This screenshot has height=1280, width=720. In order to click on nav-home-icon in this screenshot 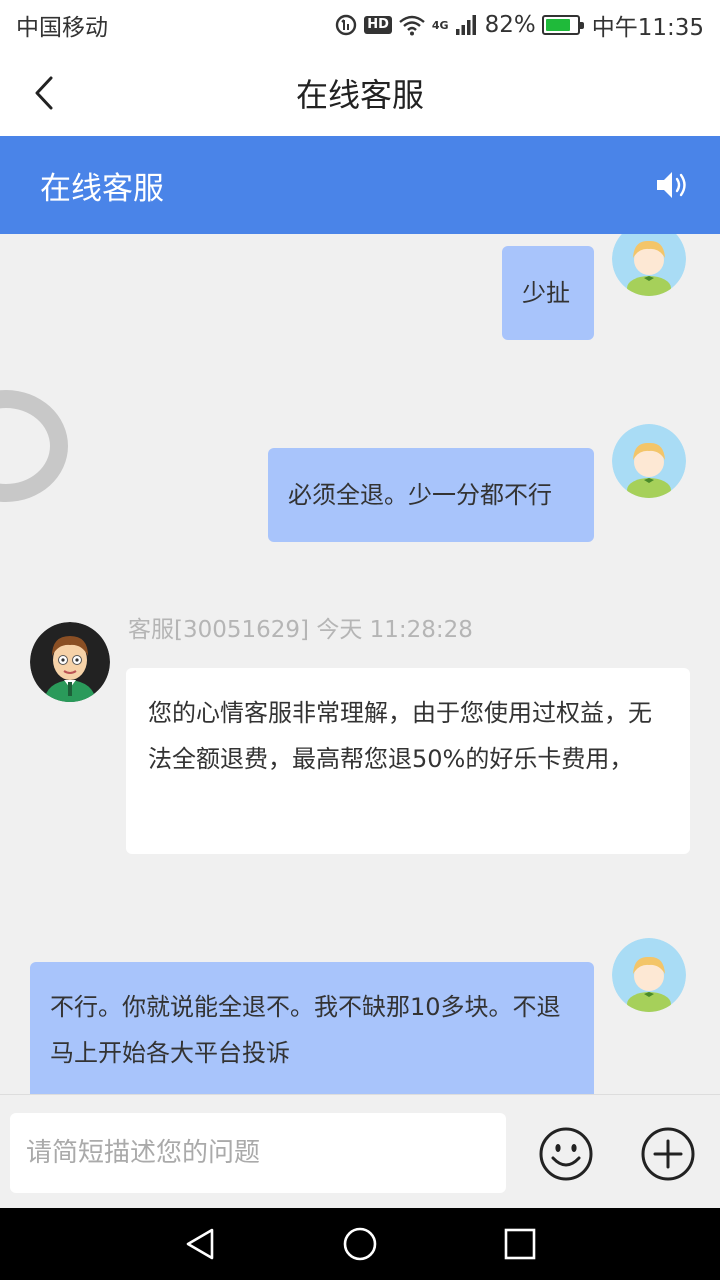, I will do `click(360, 1244)`.